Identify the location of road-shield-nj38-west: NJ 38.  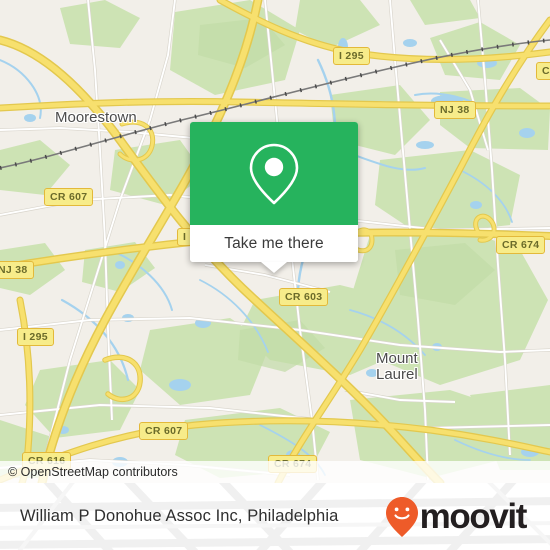
(17, 270).